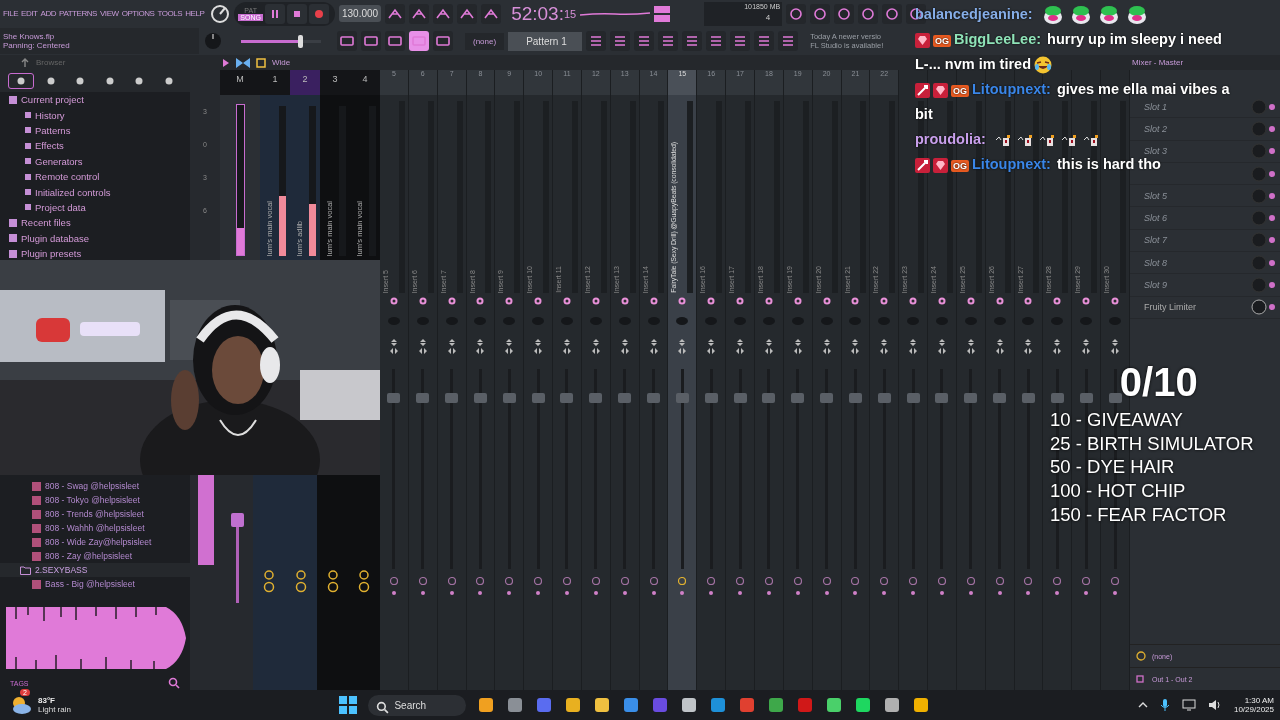 The image size is (1280, 720). Describe the element at coordinates (1205, 263) in the screenshot. I see `effect-slot: Slot 8` at that location.